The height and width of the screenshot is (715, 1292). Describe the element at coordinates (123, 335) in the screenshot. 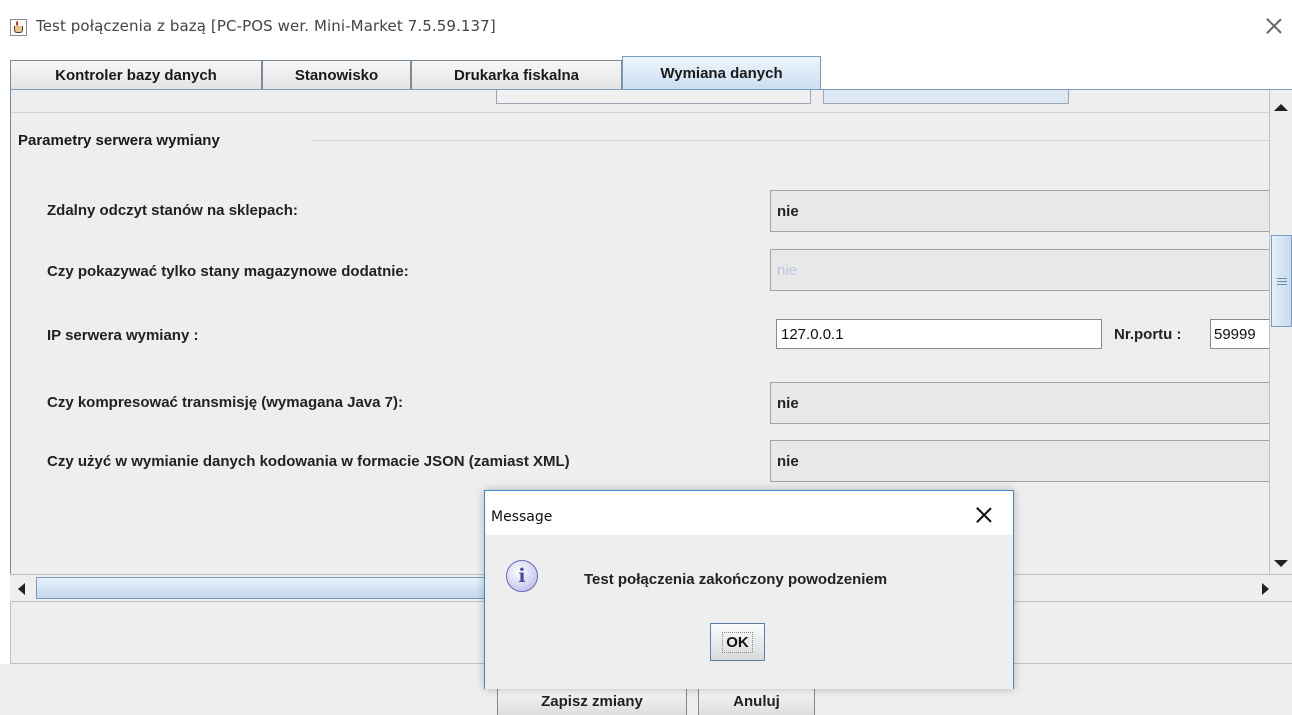

I see `server-ip-label: IP serwera wymiany :` at that location.